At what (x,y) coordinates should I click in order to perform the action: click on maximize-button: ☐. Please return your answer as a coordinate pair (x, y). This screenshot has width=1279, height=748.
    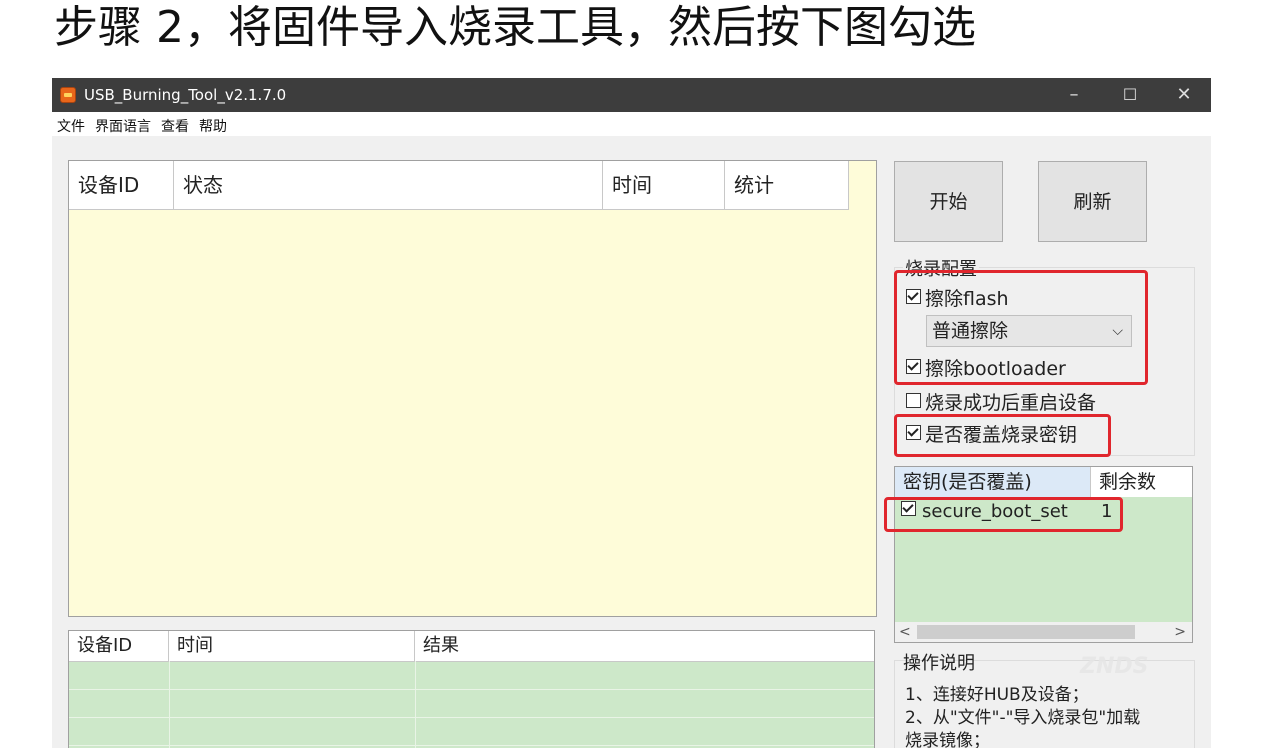
    Looking at the image, I should click on (1130, 95).